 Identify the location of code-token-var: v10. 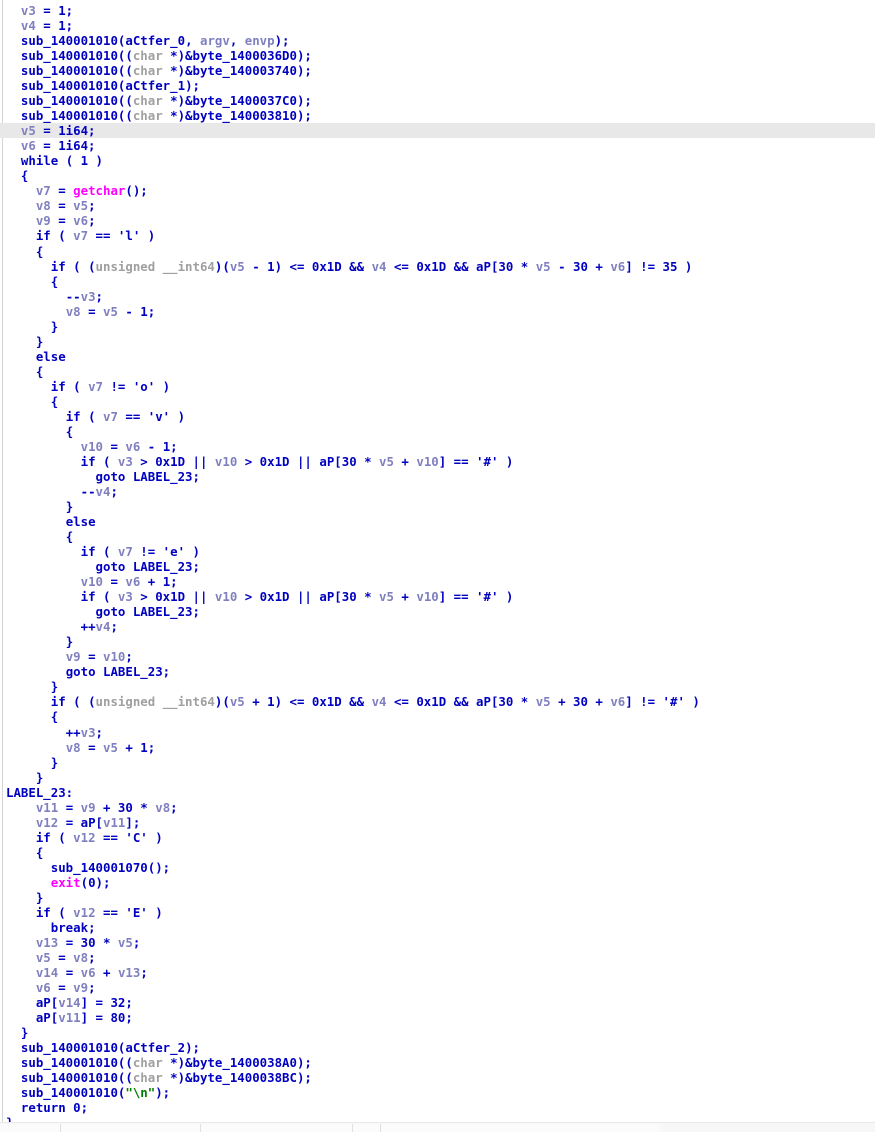
(427, 461).